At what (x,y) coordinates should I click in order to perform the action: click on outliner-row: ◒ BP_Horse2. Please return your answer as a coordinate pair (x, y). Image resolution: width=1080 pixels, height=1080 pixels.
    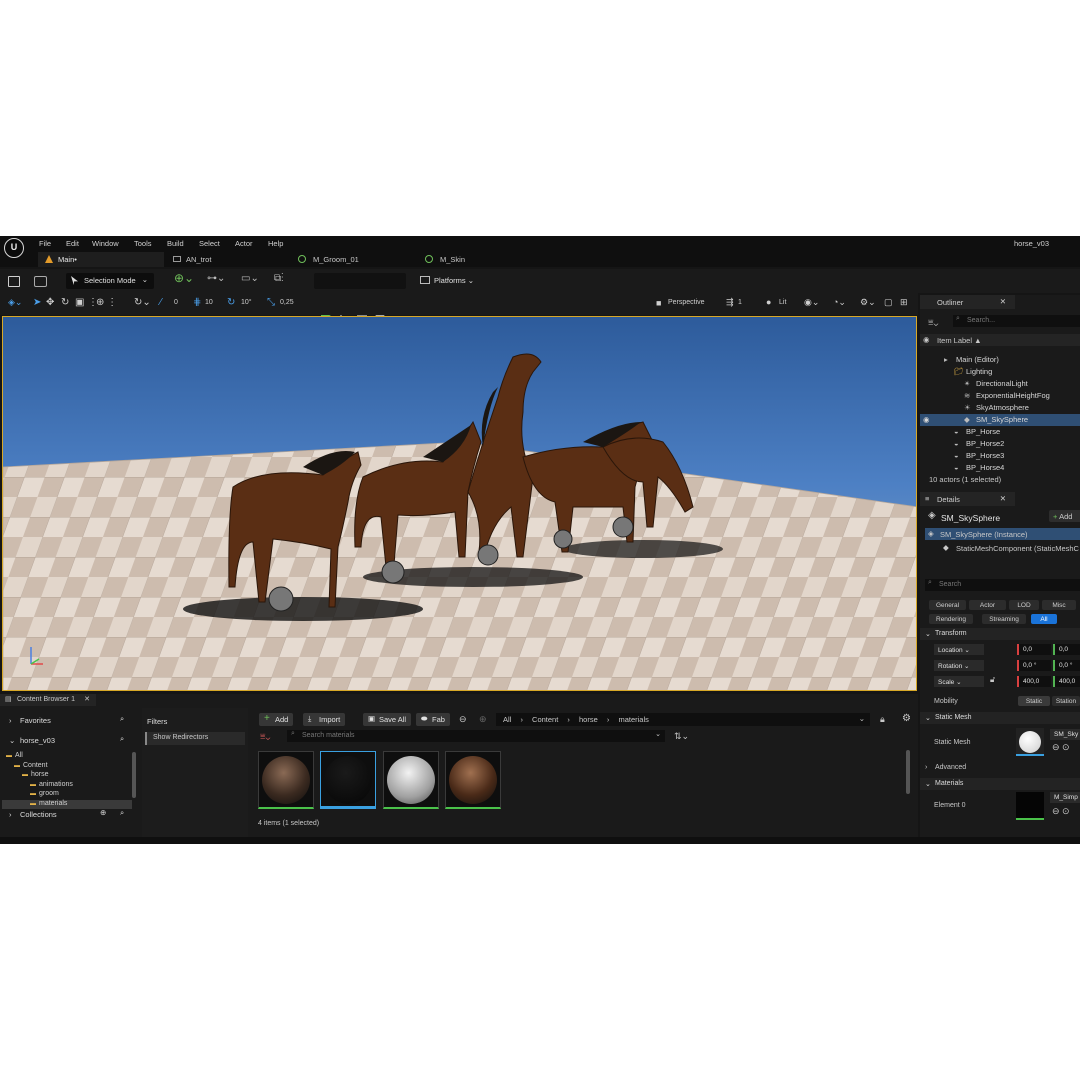
    Looking at the image, I should click on (1000, 444).